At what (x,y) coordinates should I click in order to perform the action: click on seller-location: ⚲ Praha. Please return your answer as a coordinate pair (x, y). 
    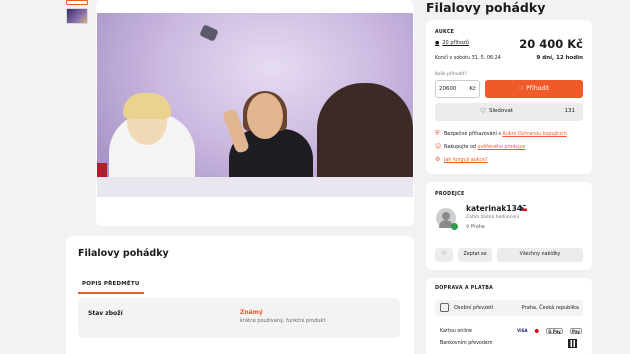
    Looking at the image, I should click on (475, 227).